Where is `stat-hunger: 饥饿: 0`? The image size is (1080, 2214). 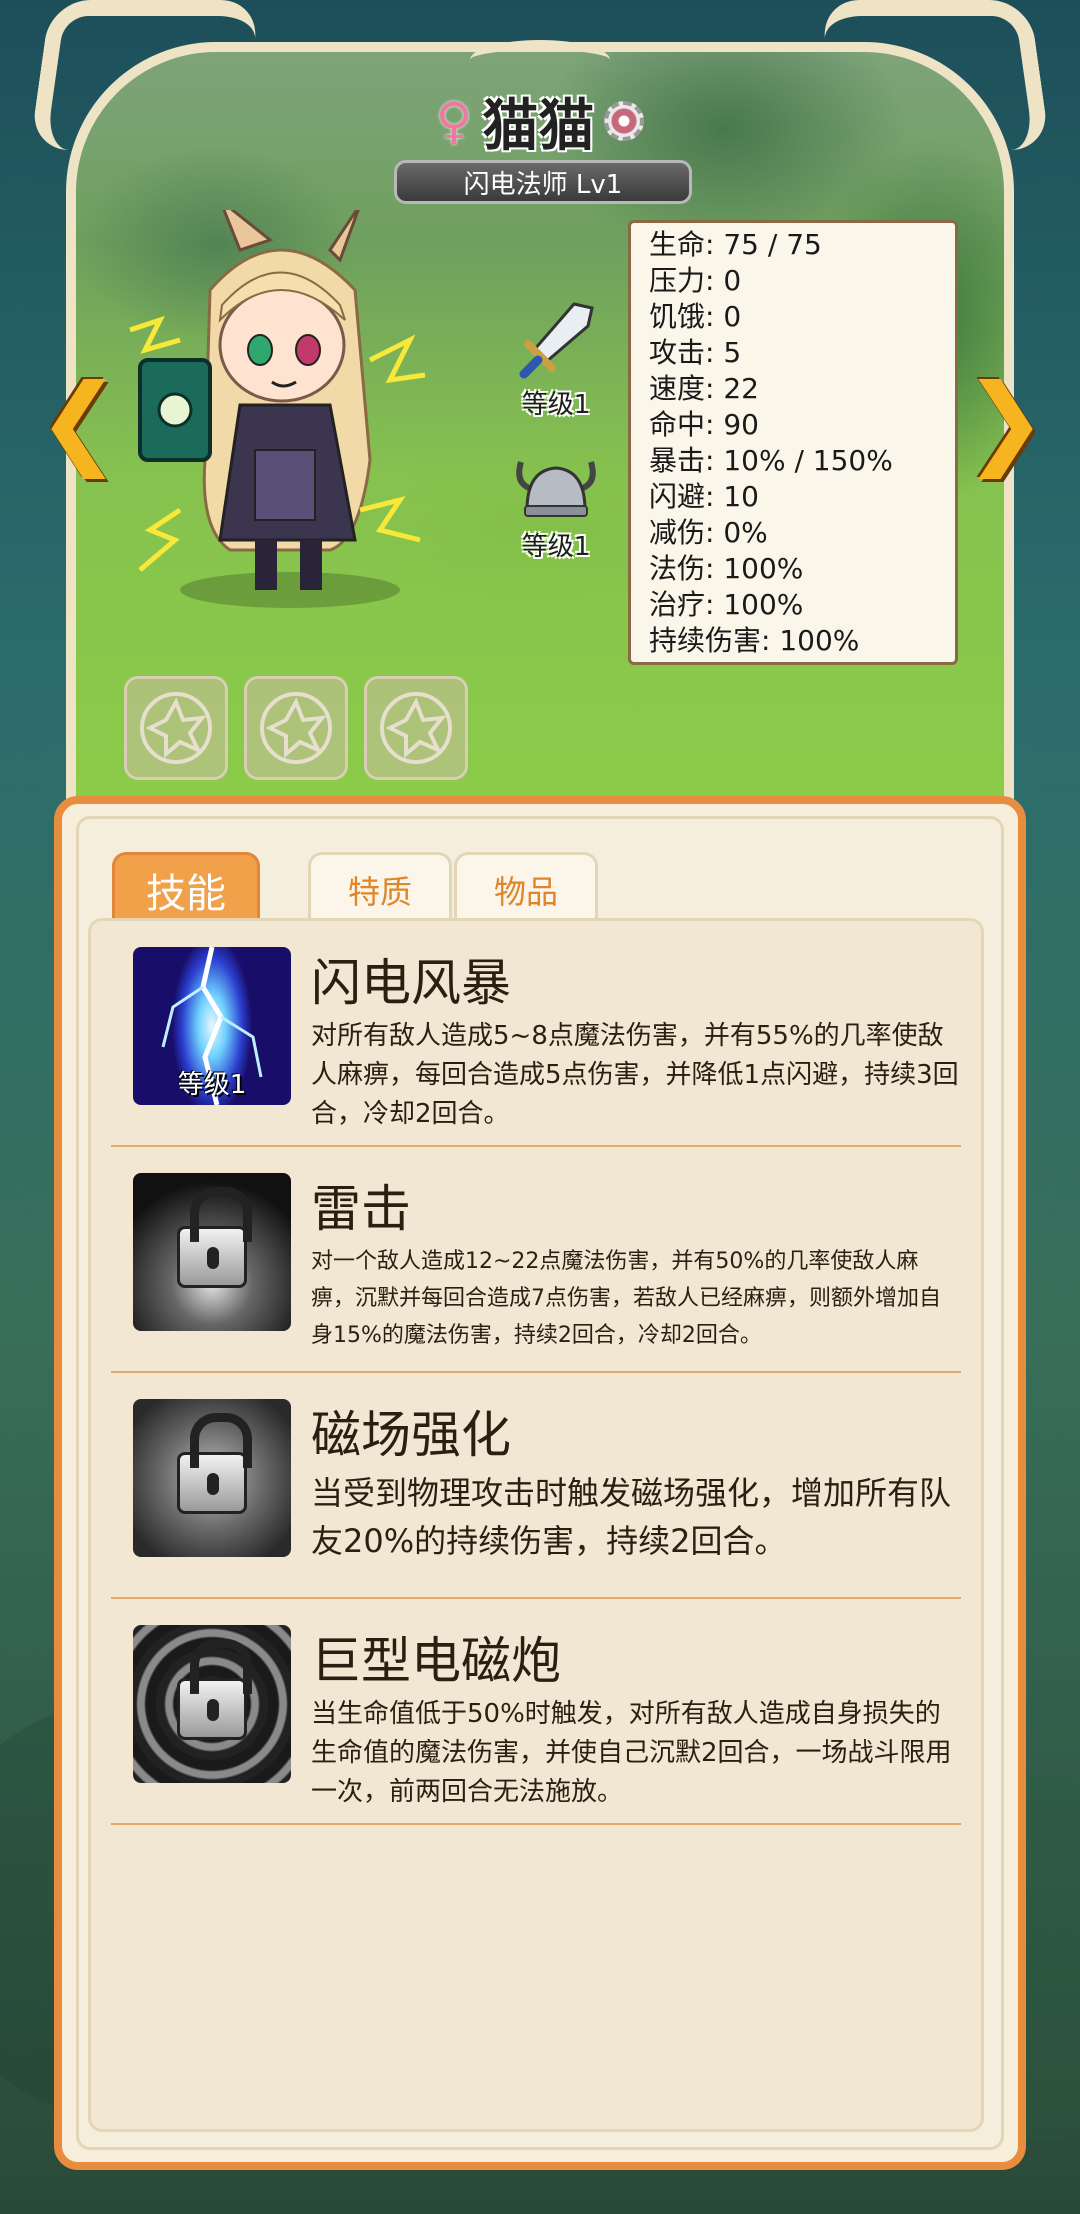
stat-hunger: 饥饿: 0 is located at coordinates (695, 316).